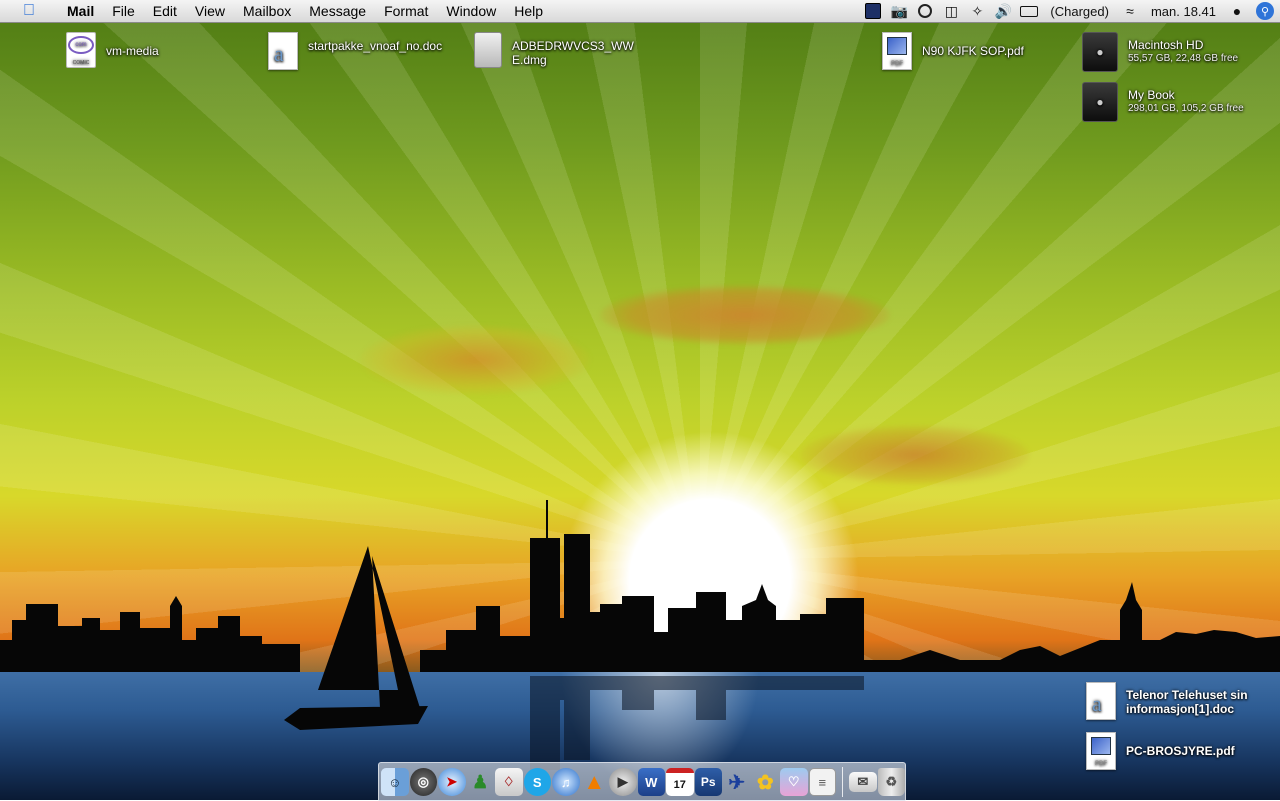 The image size is (1280, 801). I want to click on bluetooth-icon: ✧, so click(977, 11).